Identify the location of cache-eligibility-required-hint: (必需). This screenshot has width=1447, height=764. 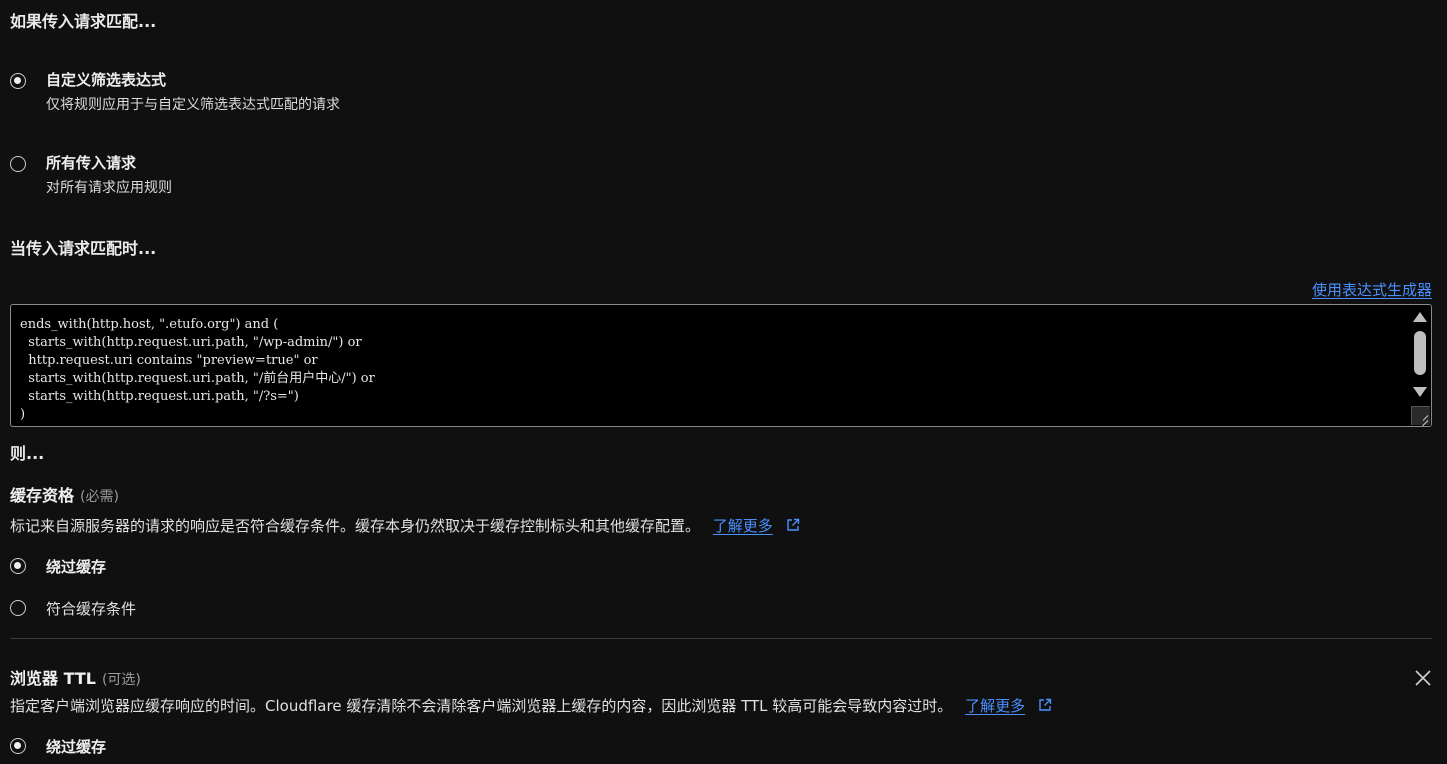
(99, 497).